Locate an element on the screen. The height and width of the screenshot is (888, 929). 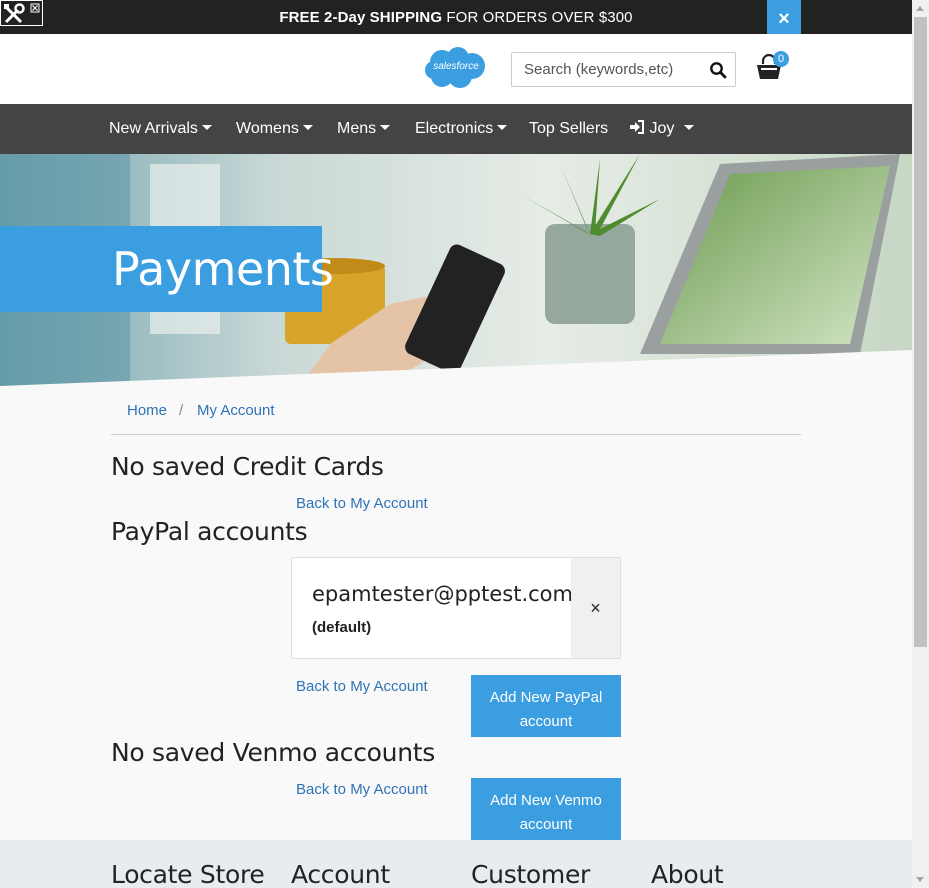
breadcrumb: Home / My Account is located at coordinates (456, 417).